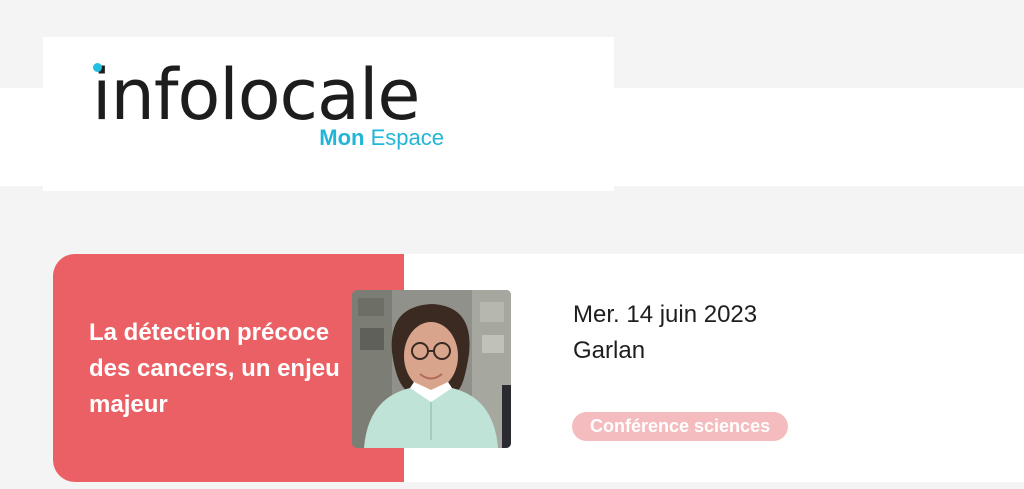  I want to click on event-photo-image, so click(431, 369).